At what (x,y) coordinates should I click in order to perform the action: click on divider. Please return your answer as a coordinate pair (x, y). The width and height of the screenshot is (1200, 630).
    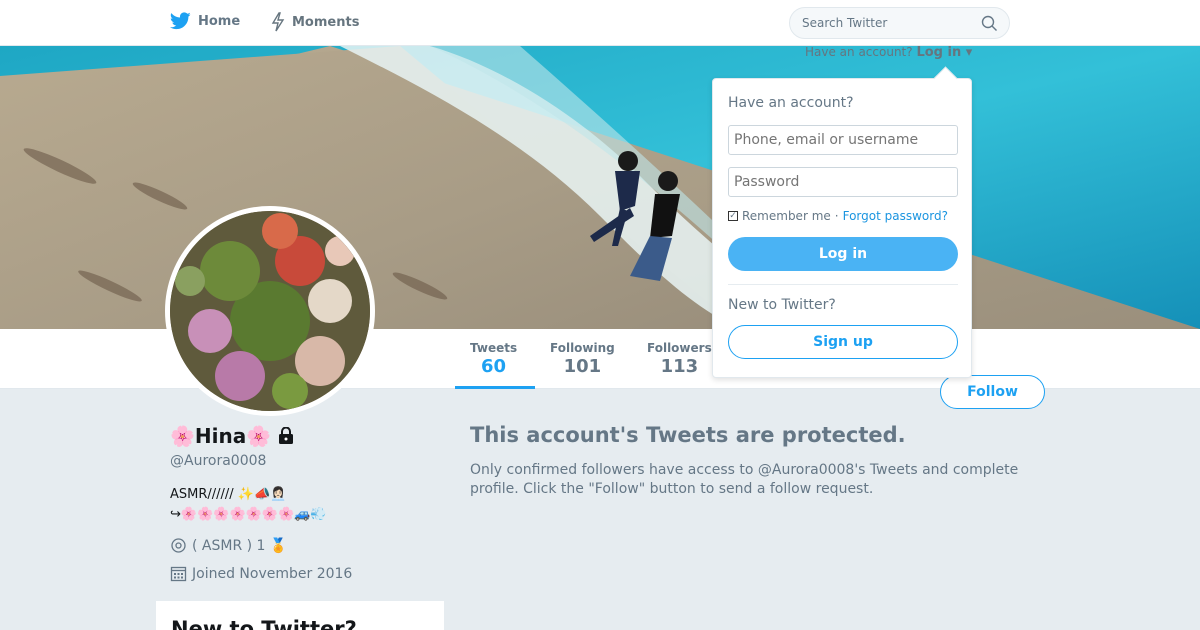
    Looking at the image, I should click on (843, 284).